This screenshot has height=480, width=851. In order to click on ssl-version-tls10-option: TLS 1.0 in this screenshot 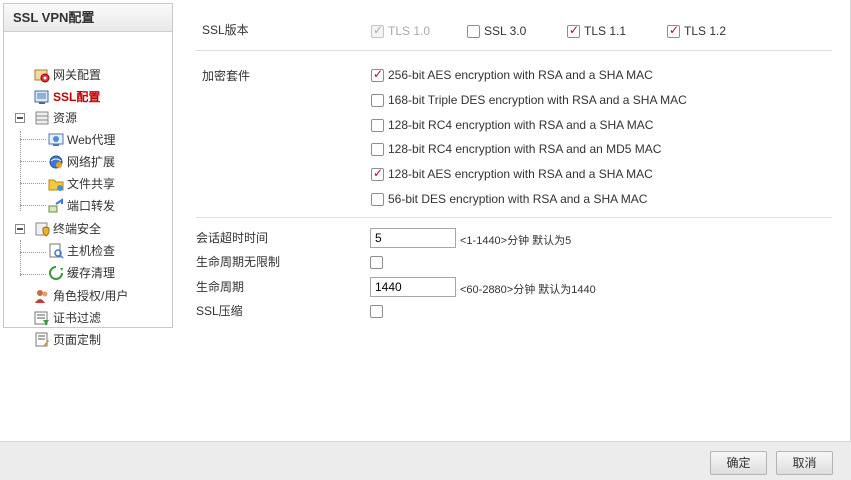, I will do `click(400, 30)`.